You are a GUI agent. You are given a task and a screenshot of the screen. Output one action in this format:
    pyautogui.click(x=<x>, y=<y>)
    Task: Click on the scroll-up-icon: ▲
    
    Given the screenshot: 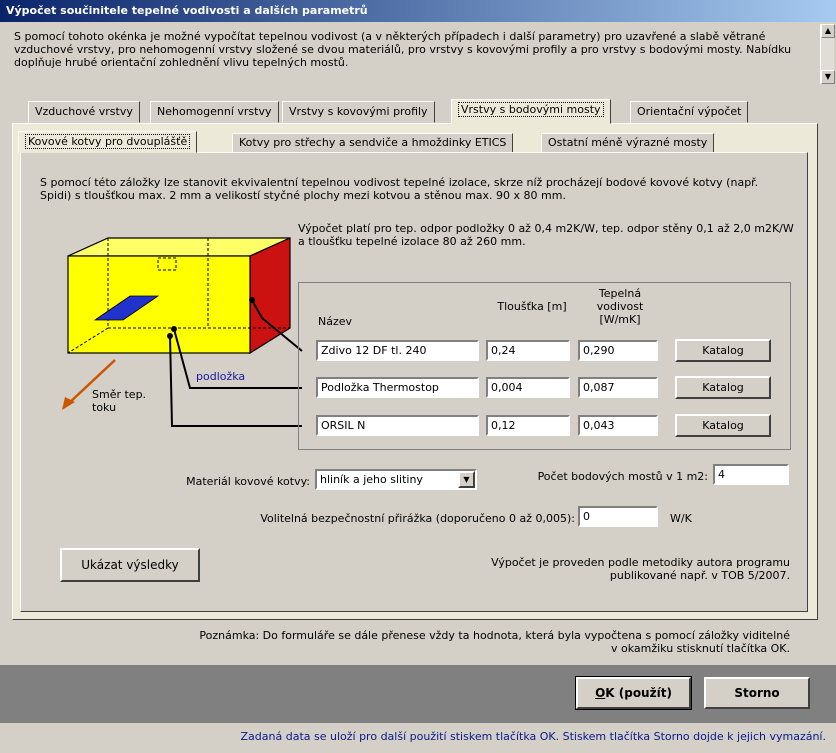 What is the action you would take?
    pyautogui.click(x=828, y=31)
    